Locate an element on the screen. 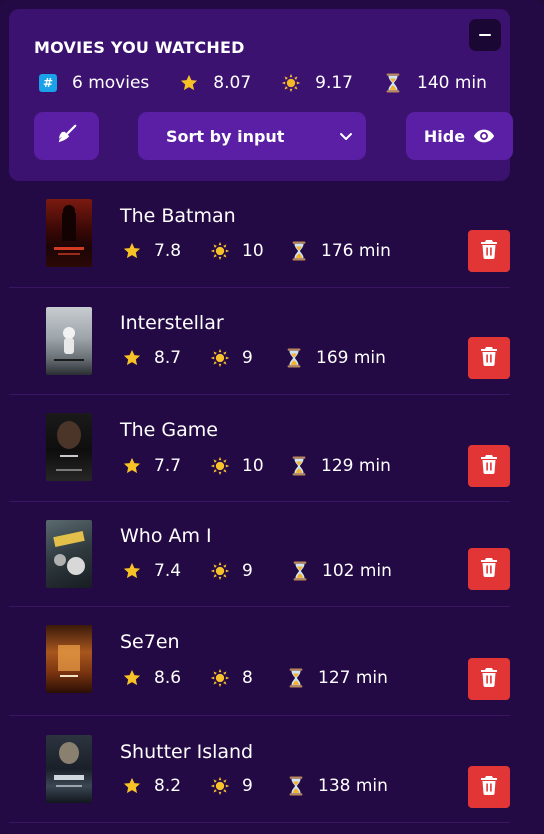  user-rating-value: 10 is located at coordinates (253, 251).